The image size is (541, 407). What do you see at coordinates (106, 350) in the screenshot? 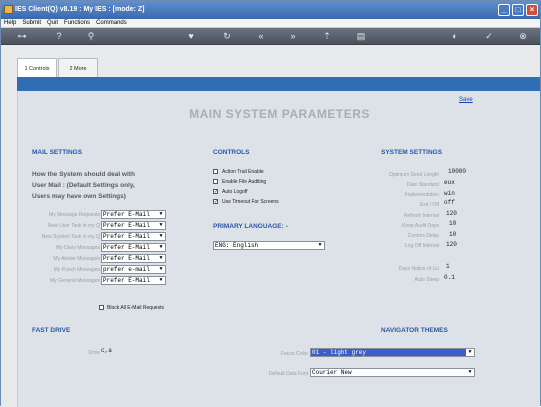
I see `drive-value: c,a` at bounding box center [106, 350].